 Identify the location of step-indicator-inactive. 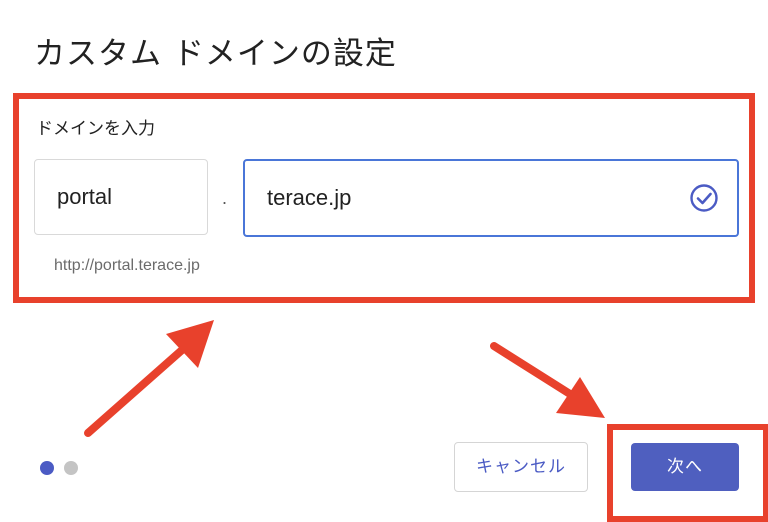
(71, 468).